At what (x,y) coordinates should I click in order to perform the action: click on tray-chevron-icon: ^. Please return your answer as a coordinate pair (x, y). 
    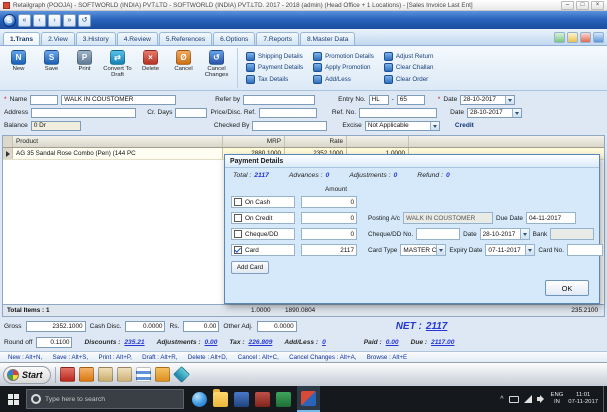
    Looking at the image, I should click on (501, 399).